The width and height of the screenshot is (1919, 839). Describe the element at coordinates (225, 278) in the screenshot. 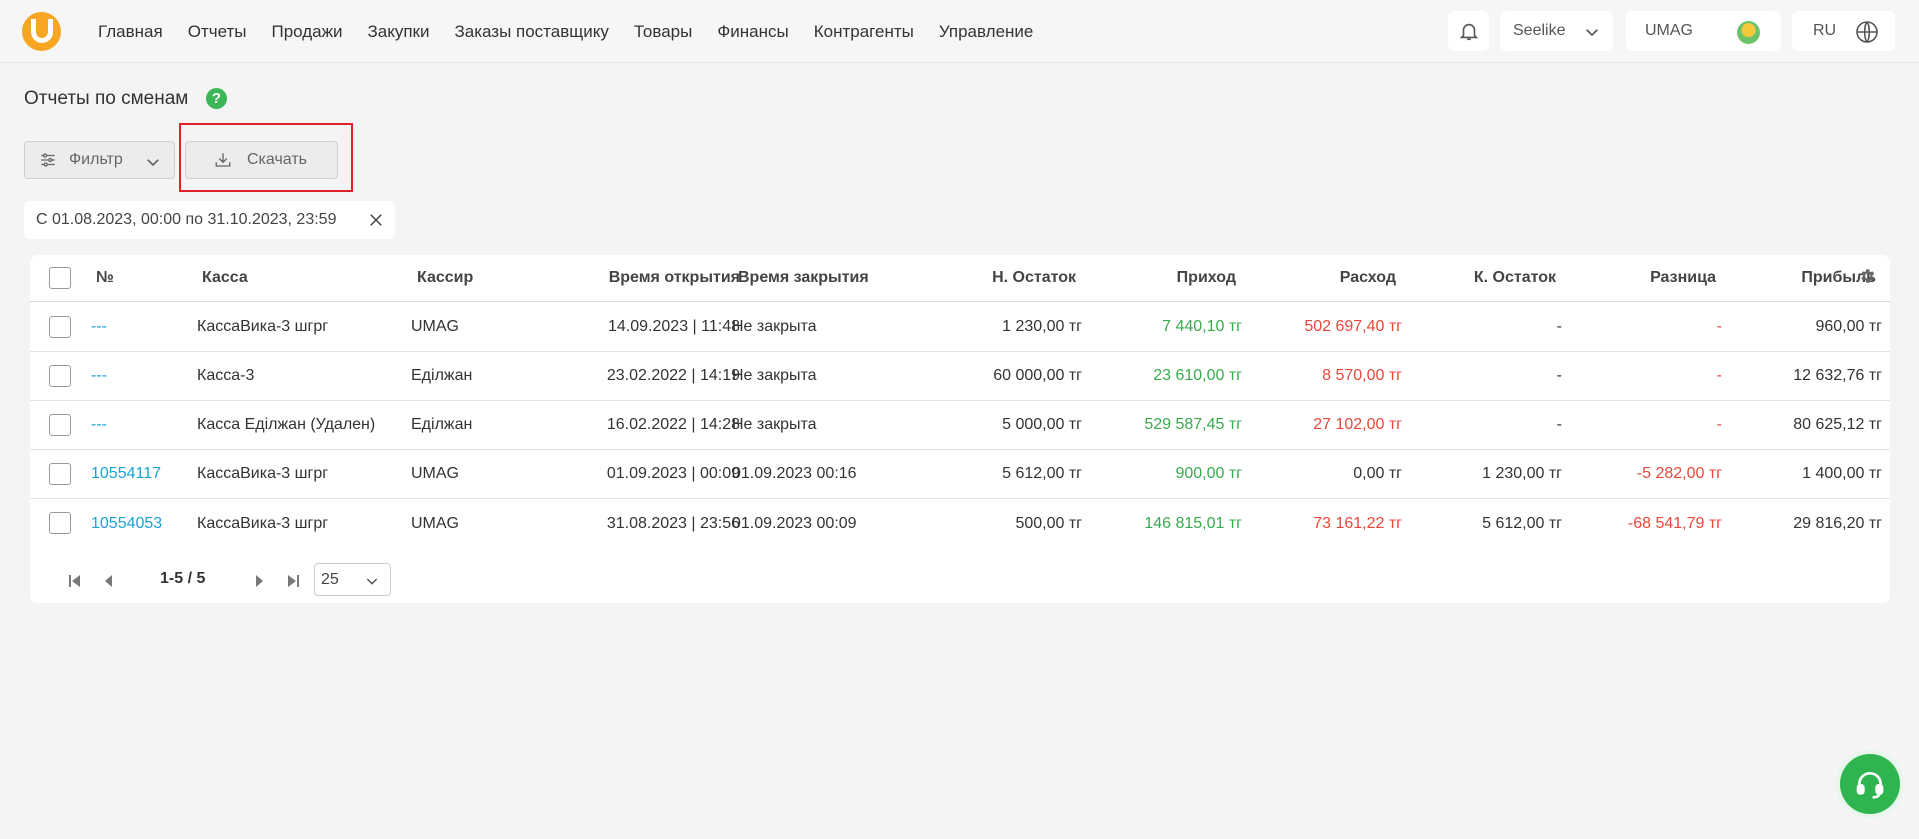

I see `col-kassa: Касса` at that location.